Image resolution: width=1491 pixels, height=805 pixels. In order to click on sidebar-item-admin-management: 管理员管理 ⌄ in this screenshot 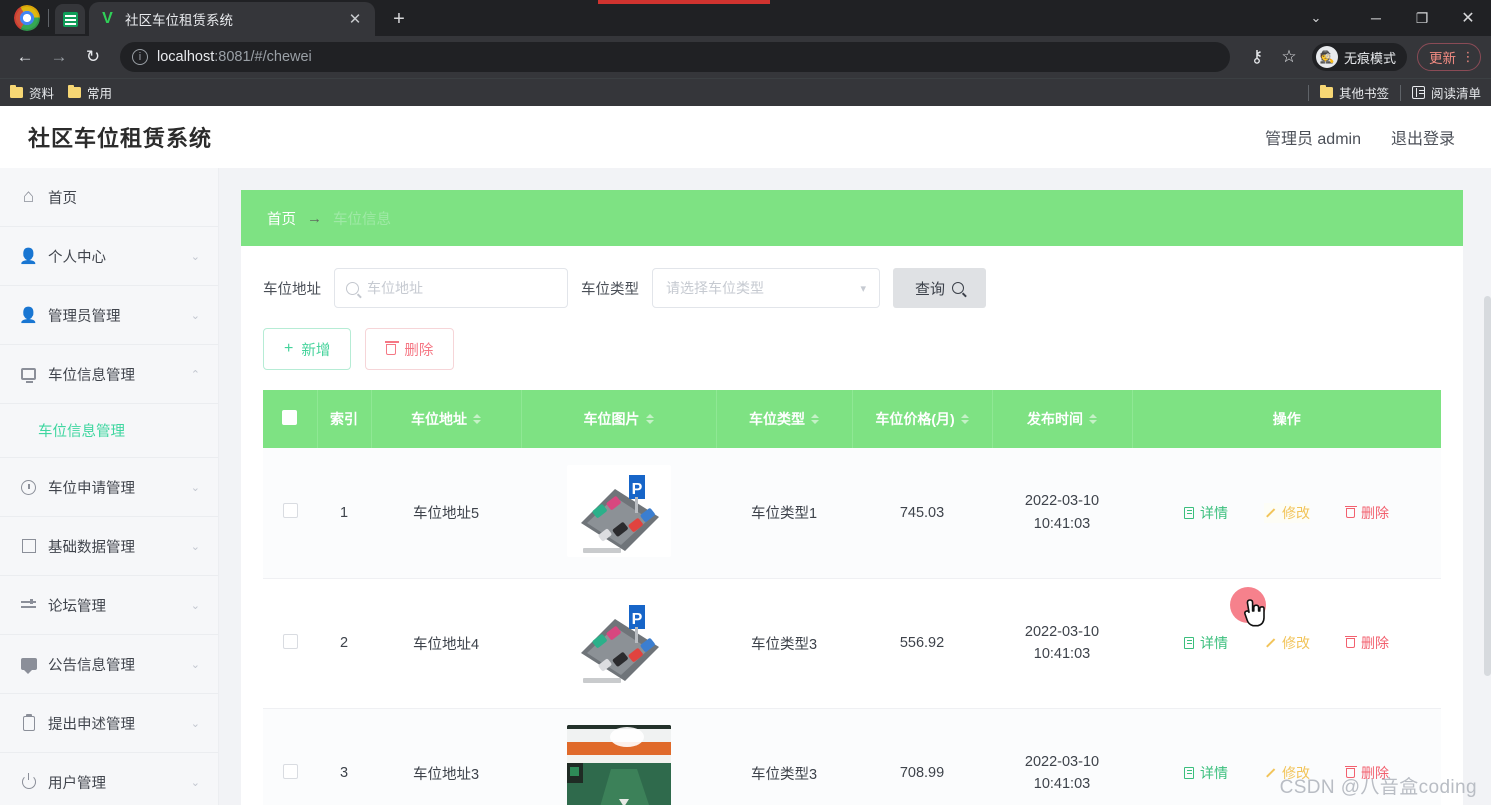, I will do `click(109, 315)`.